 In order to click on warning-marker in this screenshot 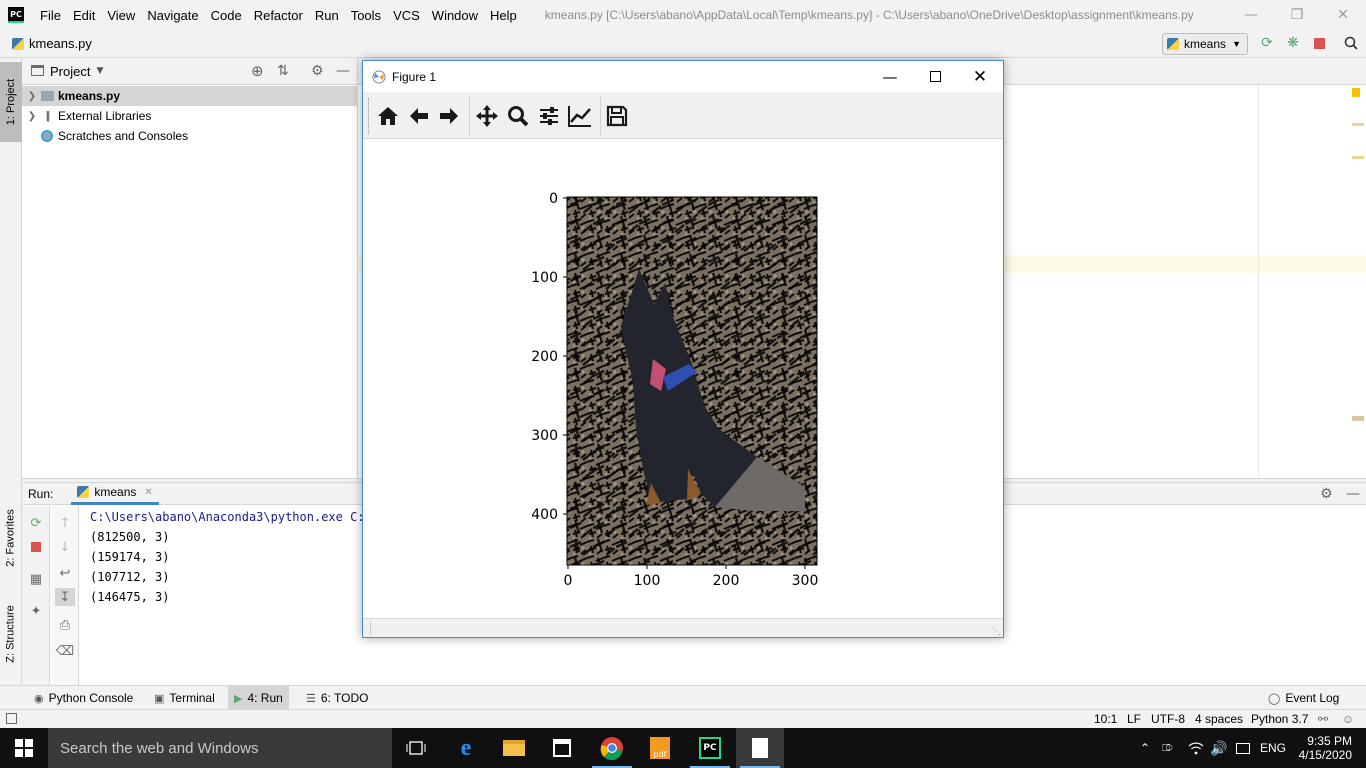, I will do `click(1356, 92)`.